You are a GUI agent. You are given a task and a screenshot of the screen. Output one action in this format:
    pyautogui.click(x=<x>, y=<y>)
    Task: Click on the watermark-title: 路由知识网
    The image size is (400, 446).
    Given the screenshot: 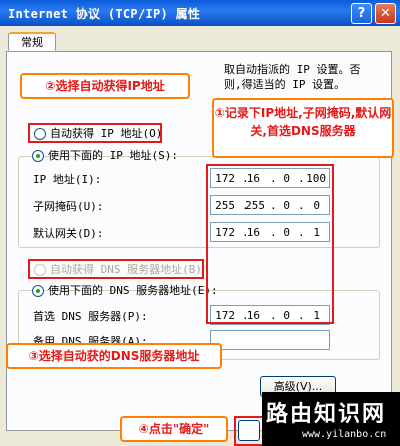 What is the action you would take?
    pyautogui.click(x=326, y=414)
    